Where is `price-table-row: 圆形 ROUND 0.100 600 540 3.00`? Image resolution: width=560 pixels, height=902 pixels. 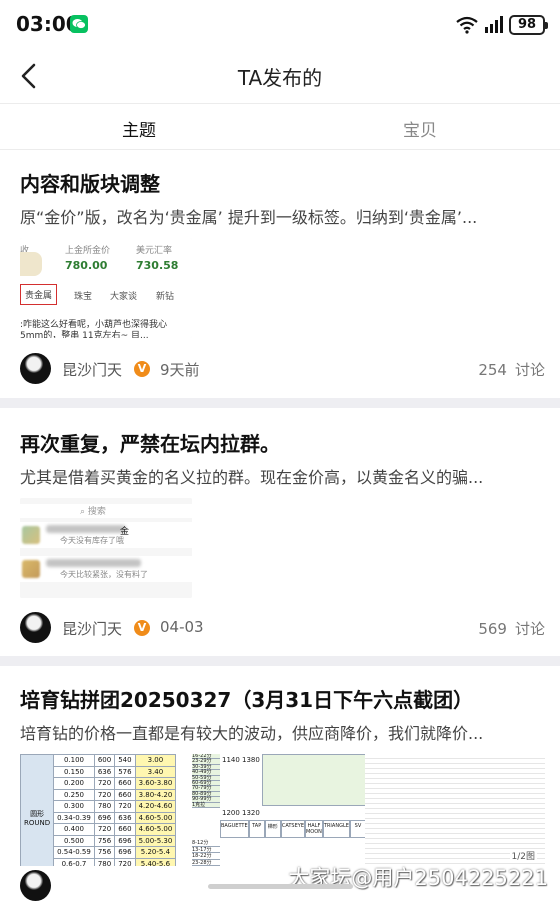
price-table-row: 圆形 ROUND 0.100 600 540 3.00 is located at coordinates (98, 810).